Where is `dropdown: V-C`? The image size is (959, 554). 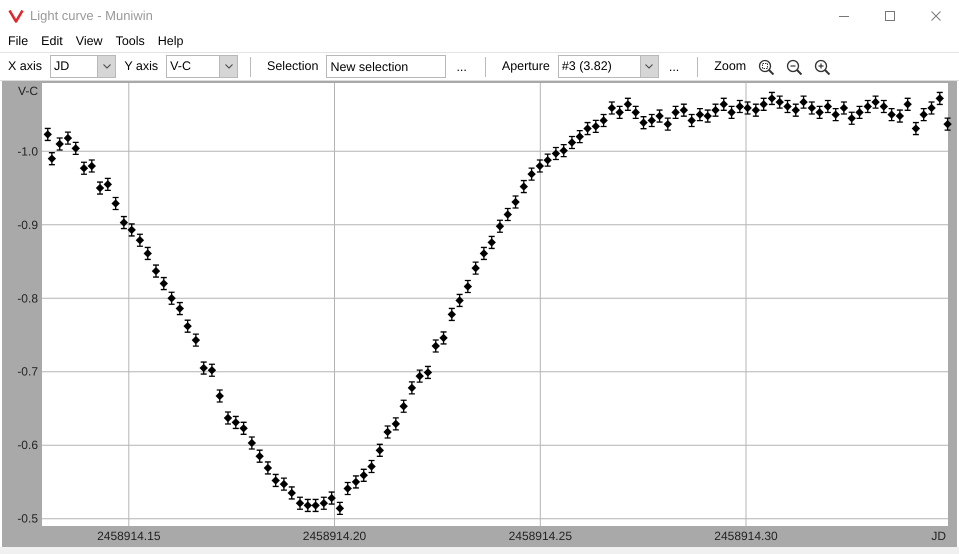
dropdown: V-C is located at coordinates (202, 66).